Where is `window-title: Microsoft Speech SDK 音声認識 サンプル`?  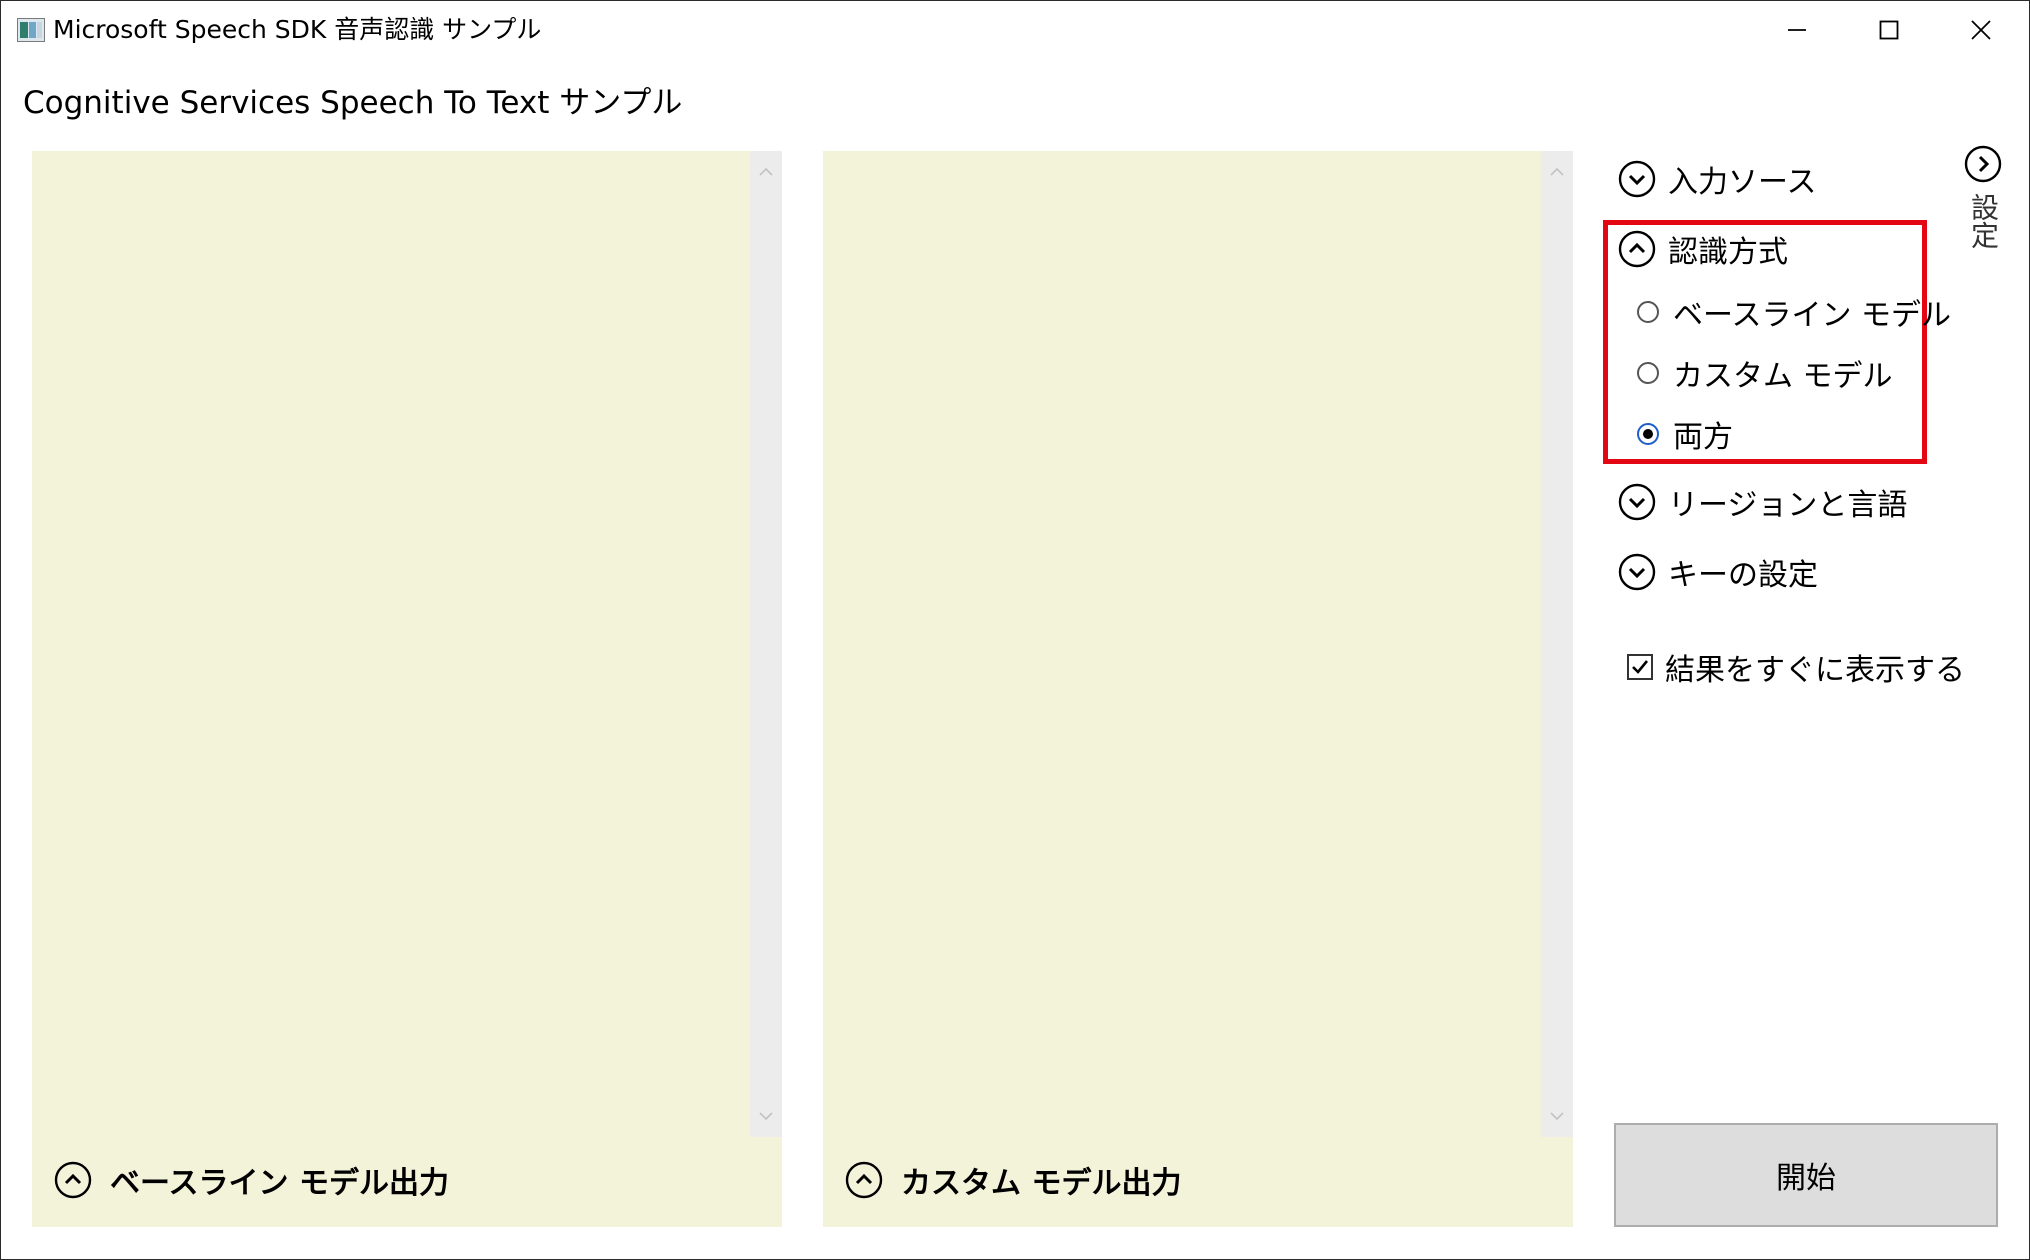
window-title: Microsoft Speech SDK 音声認識 サンプル is located at coordinates (297, 29).